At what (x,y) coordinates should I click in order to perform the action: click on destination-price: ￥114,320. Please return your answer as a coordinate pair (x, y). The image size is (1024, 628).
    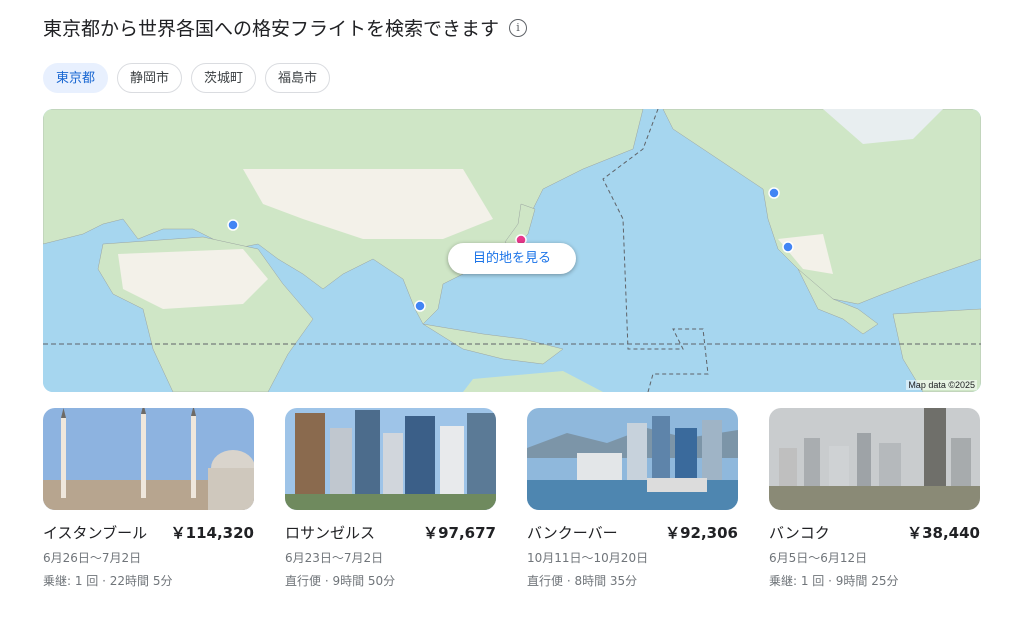
    Looking at the image, I should click on (212, 533).